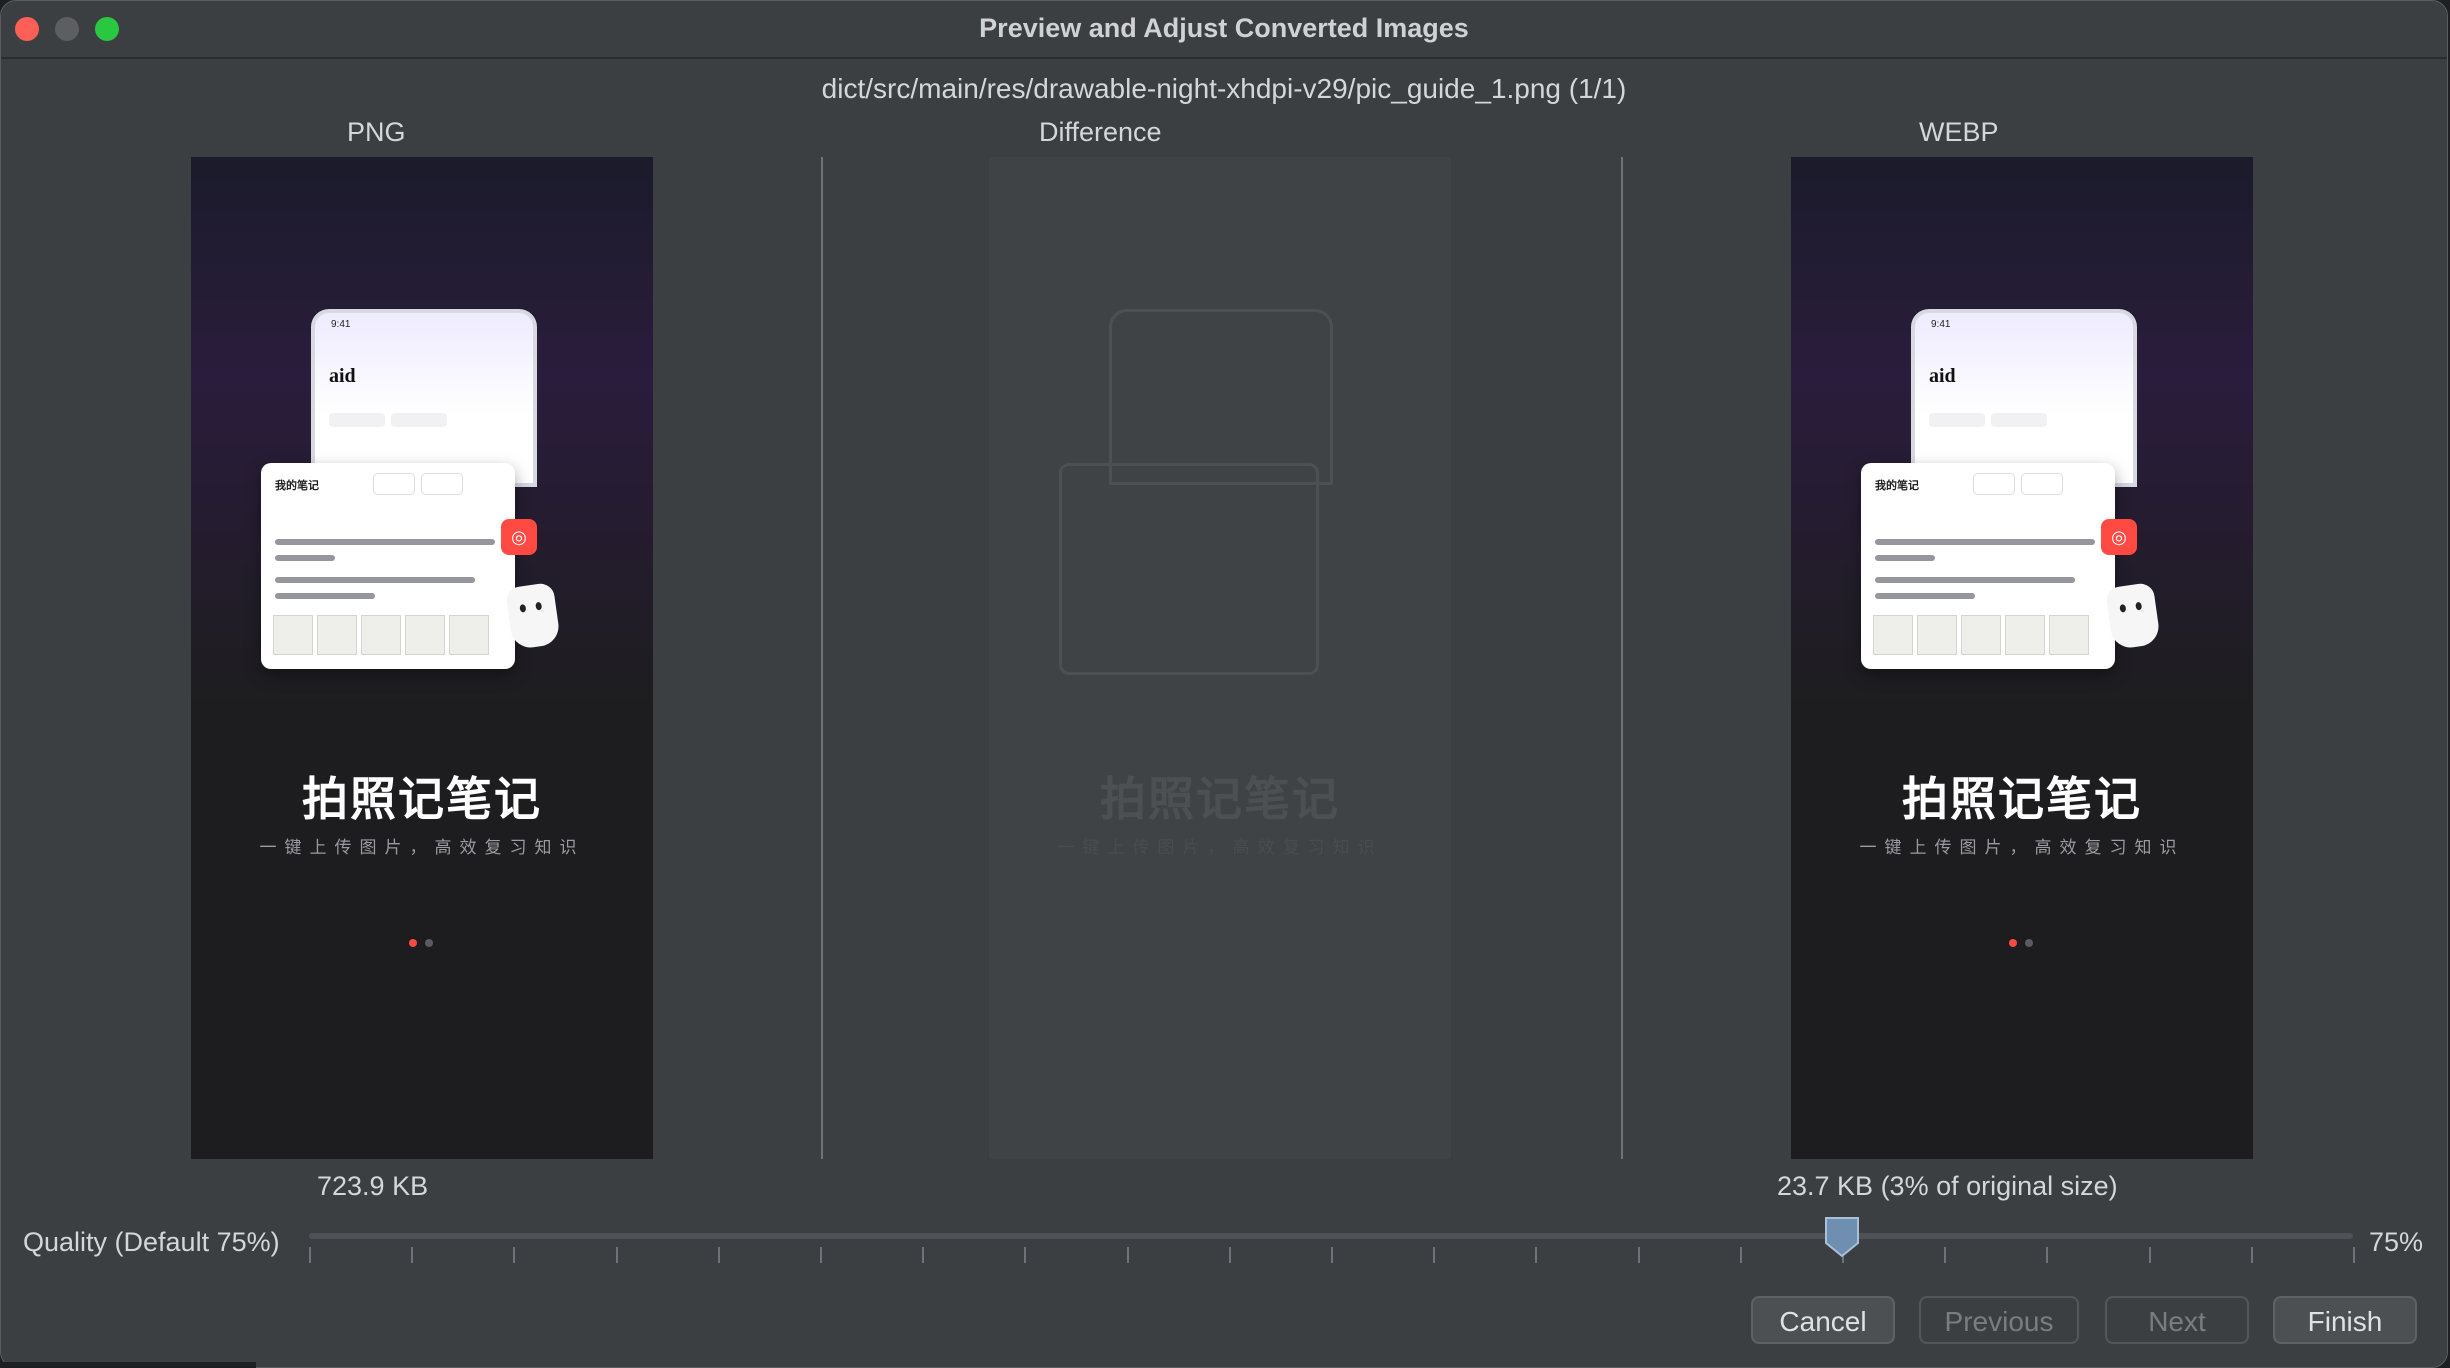 This screenshot has width=2450, height=1368. I want to click on diff-subline: 一键上传图片，高效复习知识, so click(1220, 847).